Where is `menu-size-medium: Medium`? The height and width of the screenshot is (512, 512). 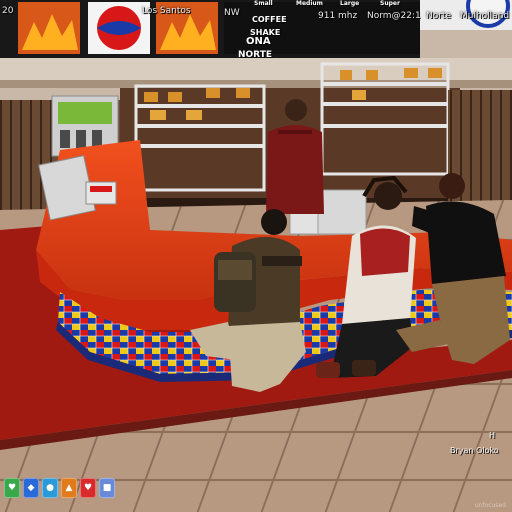 menu-size-medium: Medium is located at coordinates (309, 3).